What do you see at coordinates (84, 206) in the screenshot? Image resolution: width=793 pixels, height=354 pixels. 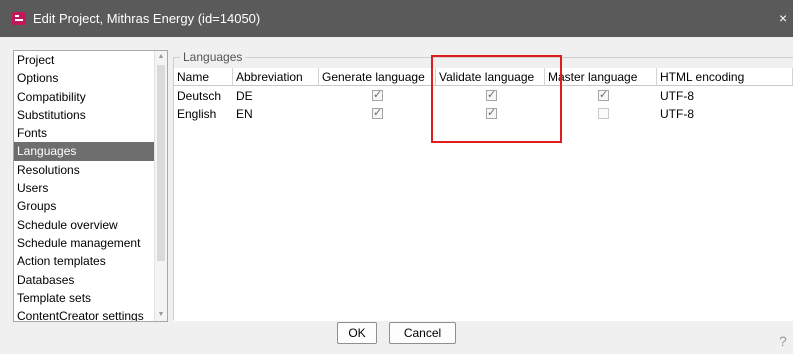 I see `sidebar-item: Groups` at bounding box center [84, 206].